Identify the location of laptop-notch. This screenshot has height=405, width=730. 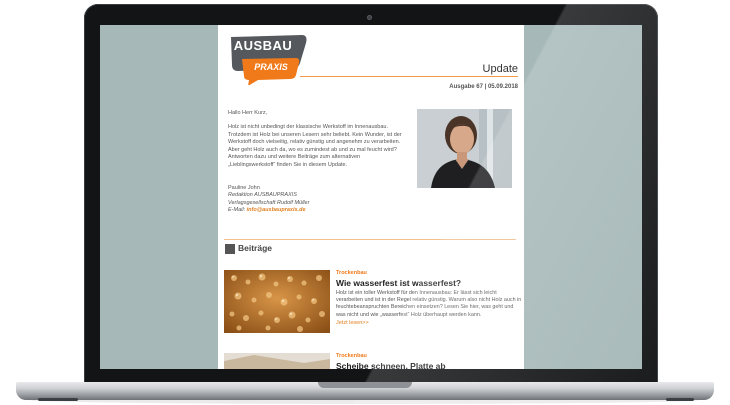
(365, 385).